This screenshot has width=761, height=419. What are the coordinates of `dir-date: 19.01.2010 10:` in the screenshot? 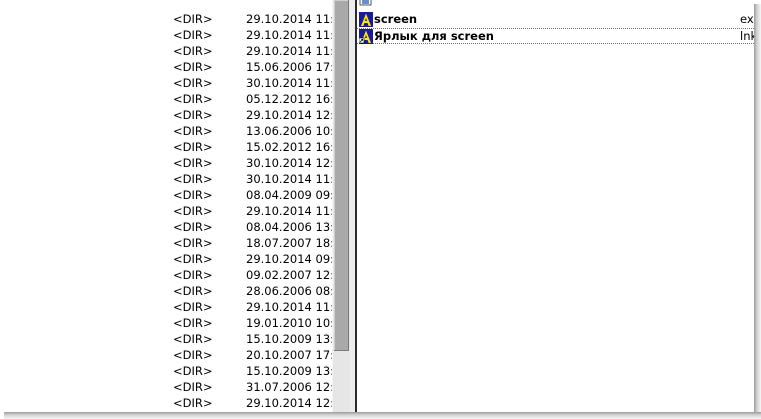 It's located at (289, 323).